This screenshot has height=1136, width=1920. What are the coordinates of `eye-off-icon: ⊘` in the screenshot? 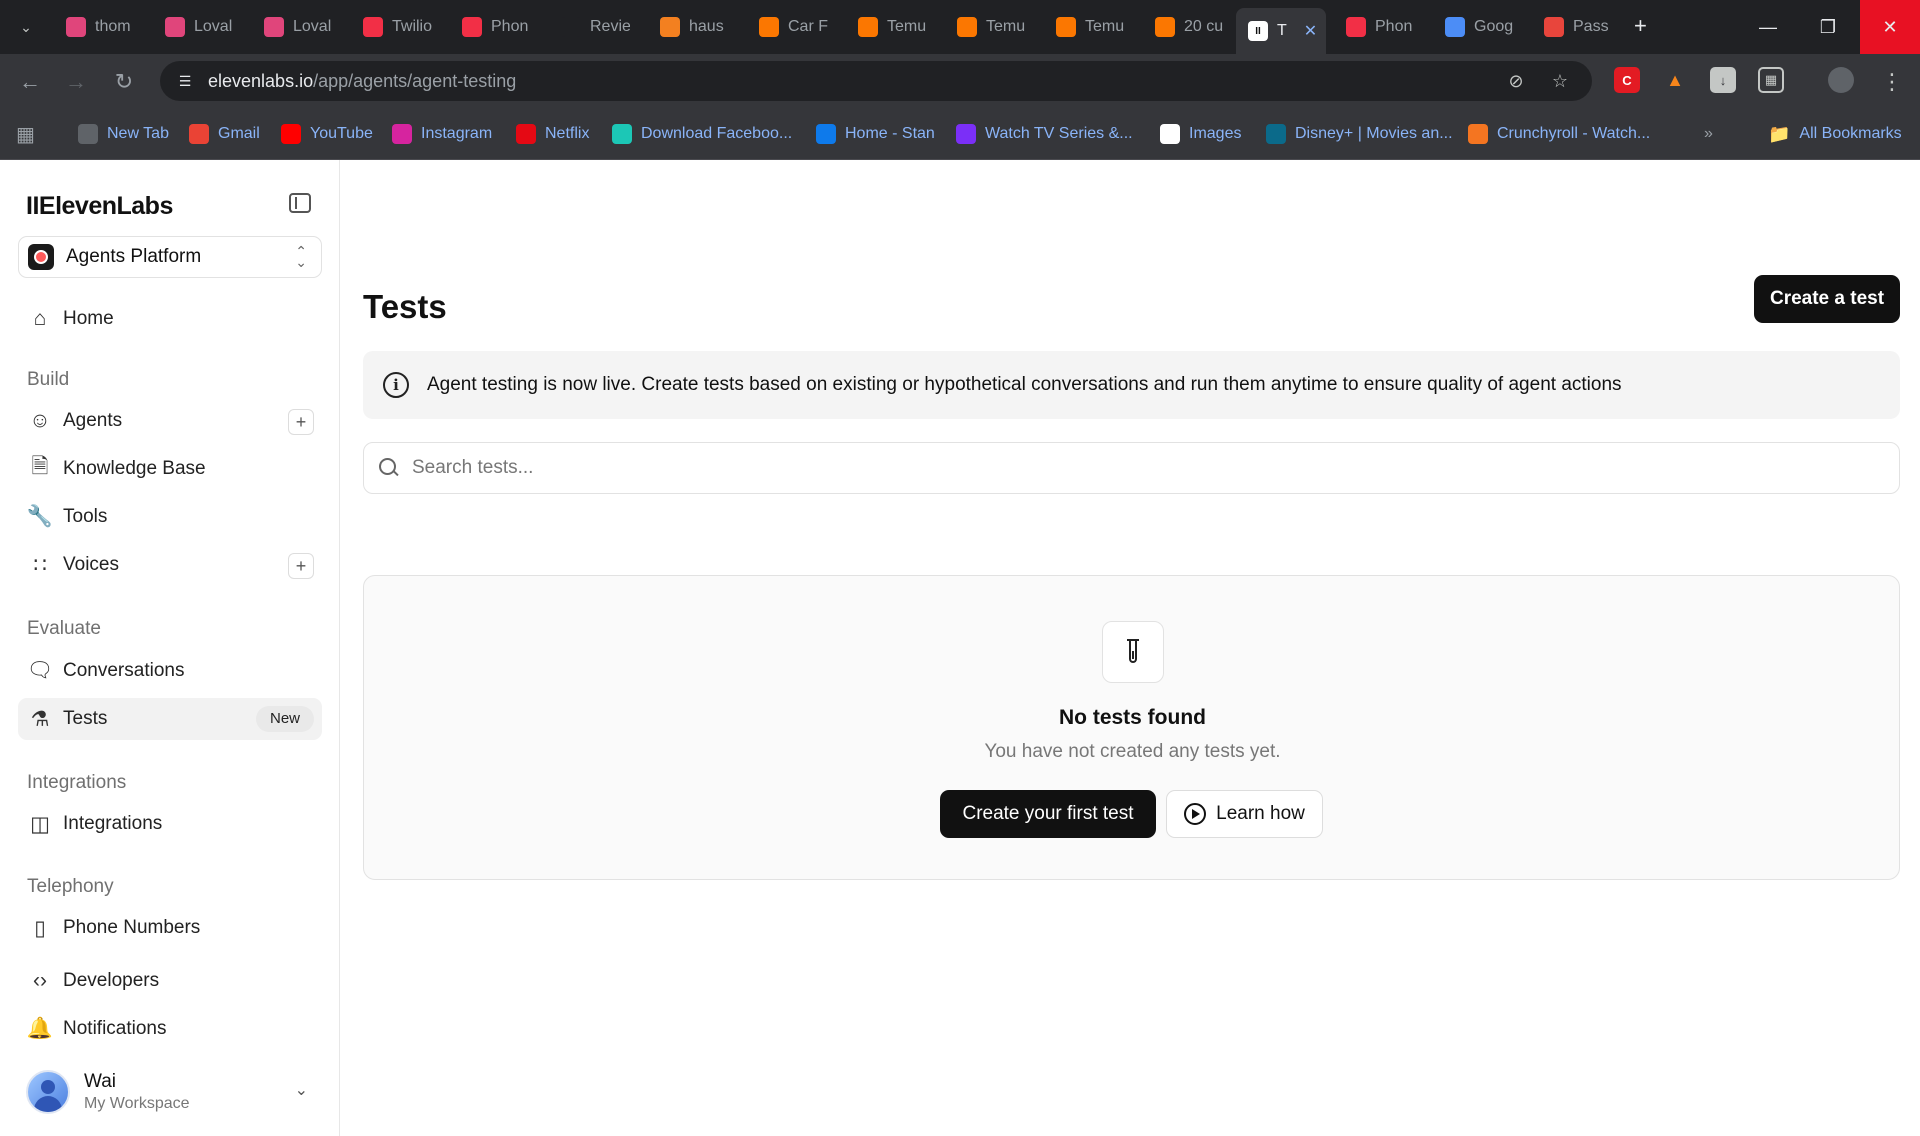 It's located at (1516, 81).